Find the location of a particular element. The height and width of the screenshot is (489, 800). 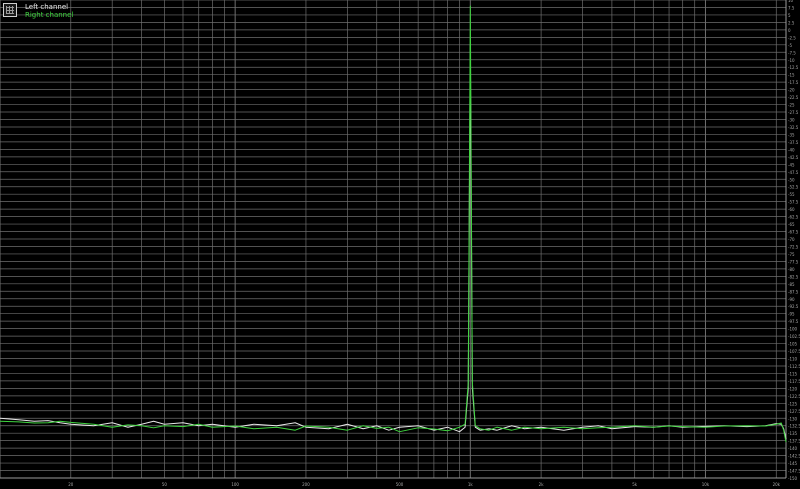

y-tick-label: -142.5 is located at coordinates (794, 456).